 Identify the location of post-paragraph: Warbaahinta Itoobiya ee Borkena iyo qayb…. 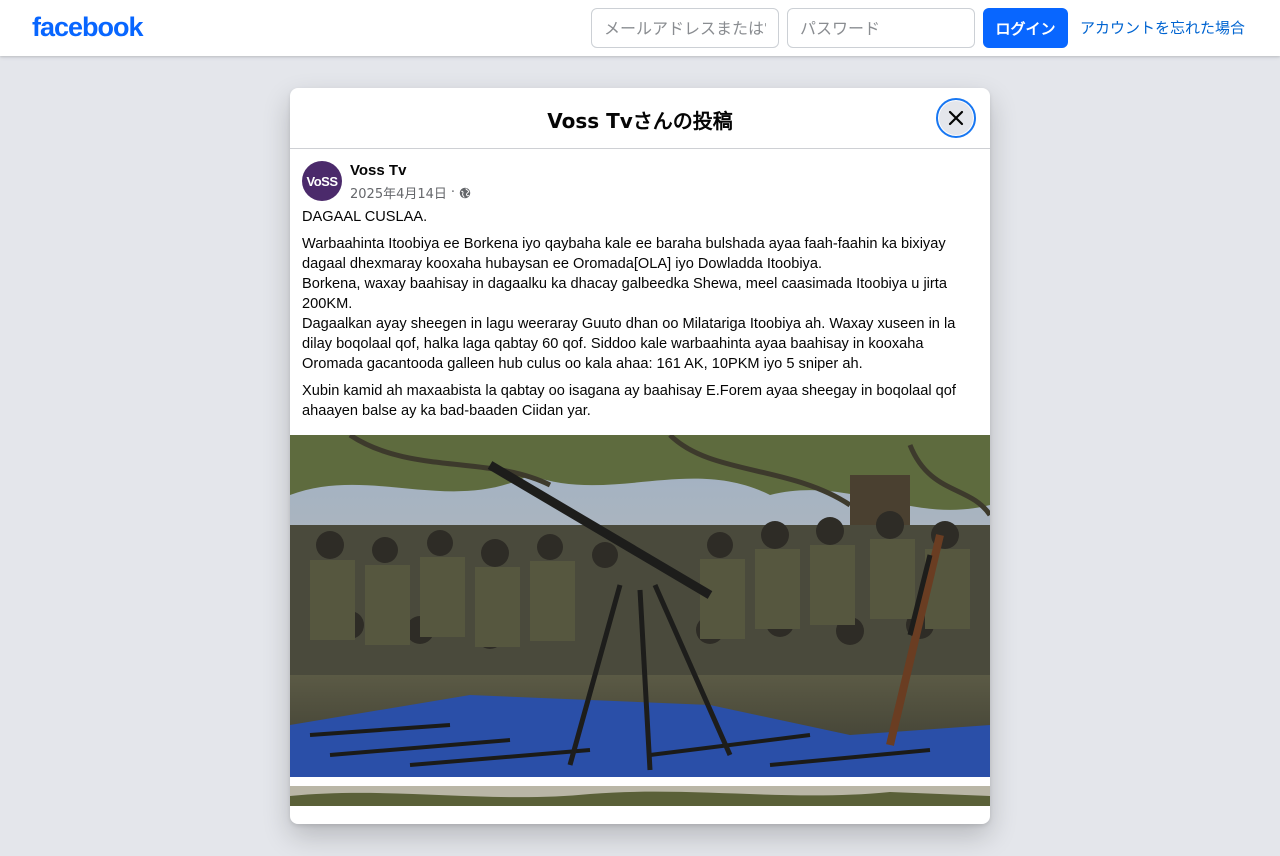
(624, 254).